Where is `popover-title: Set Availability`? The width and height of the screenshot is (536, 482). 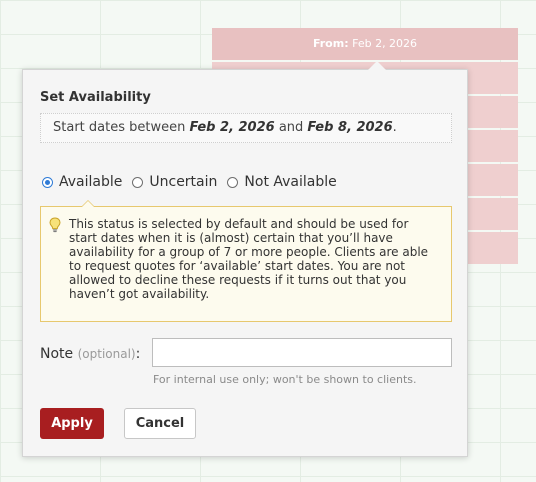 popover-title: Set Availability is located at coordinates (95, 97).